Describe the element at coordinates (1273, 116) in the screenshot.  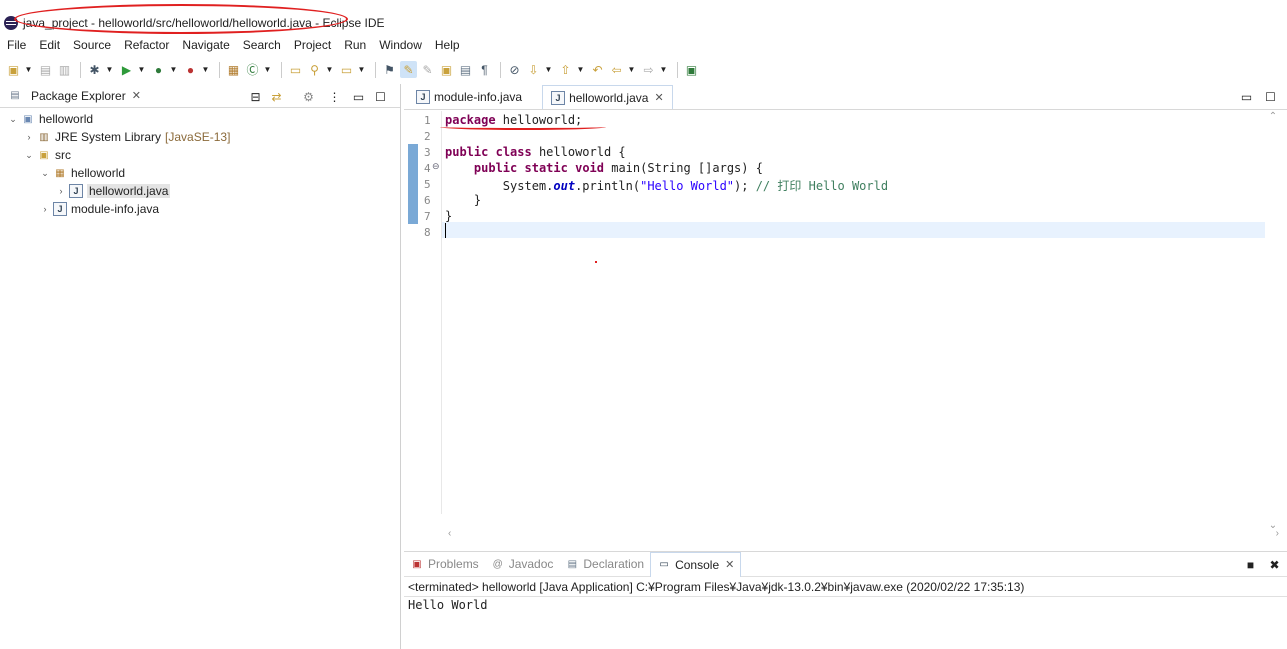
I see `scroll-up-icon: ⌃` at that location.